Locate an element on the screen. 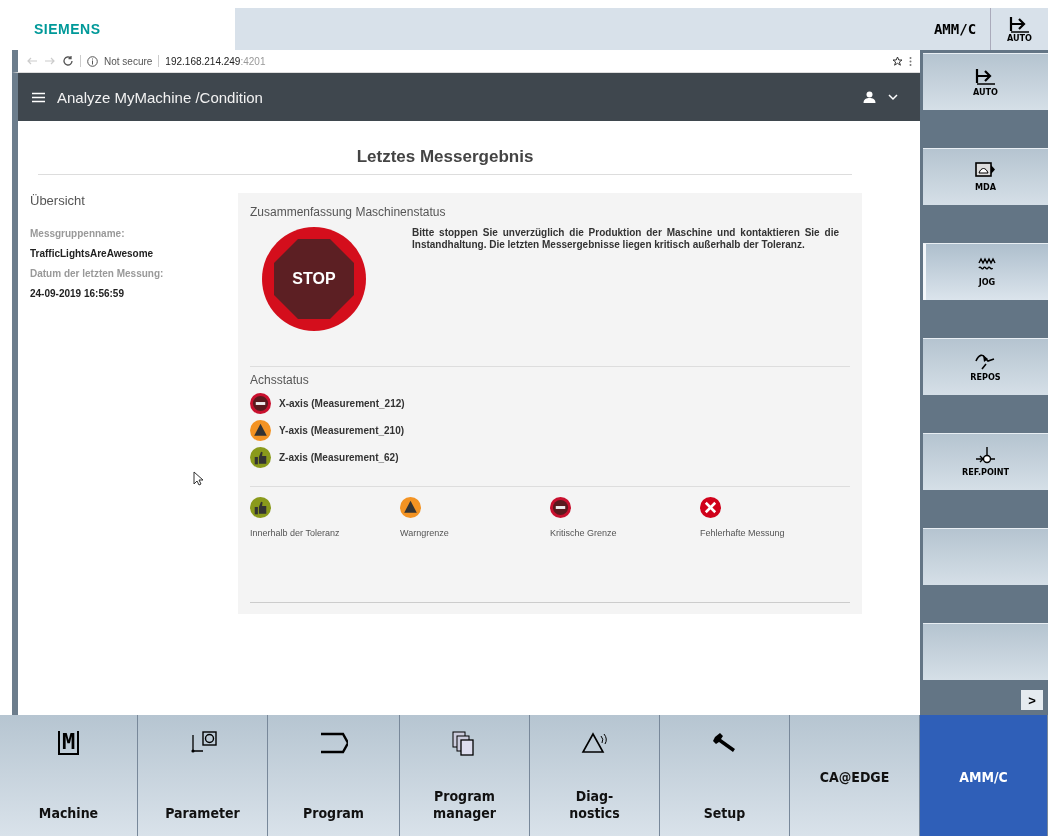  field-label: Datum der letzten Messung: is located at coordinates (97, 273).